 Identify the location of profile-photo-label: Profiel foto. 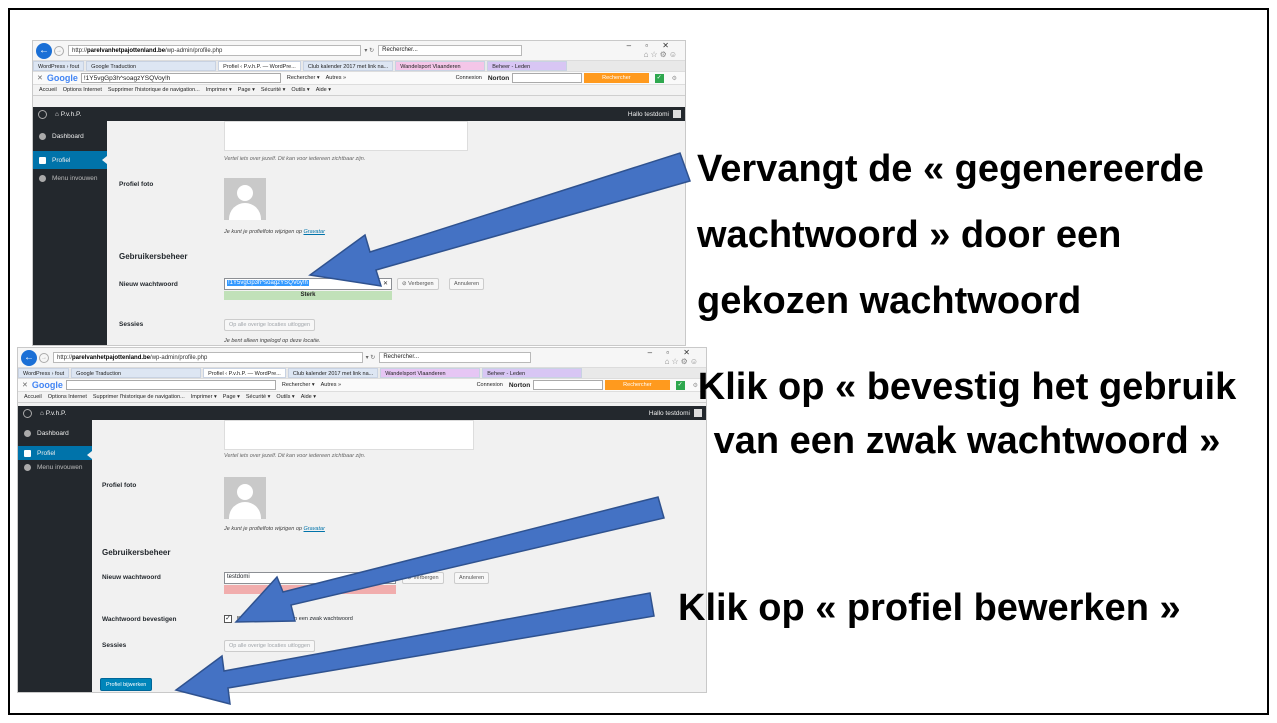
(119, 485).